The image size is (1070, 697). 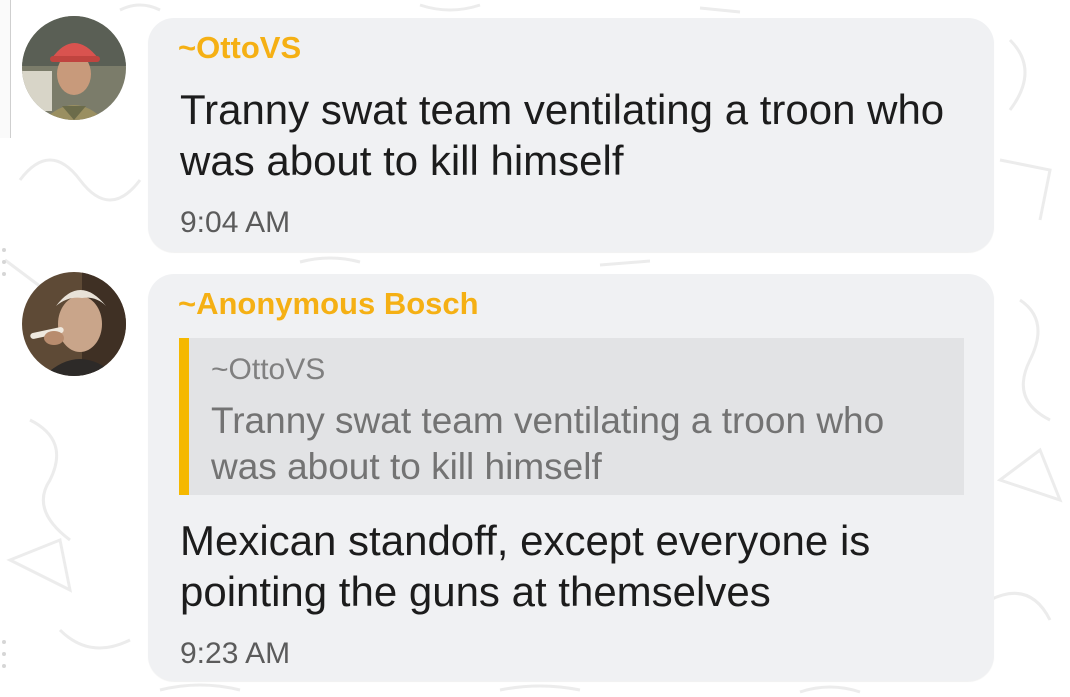 What do you see at coordinates (5, 69) in the screenshot?
I see `left-edge-divider` at bounding box center [5, 69].